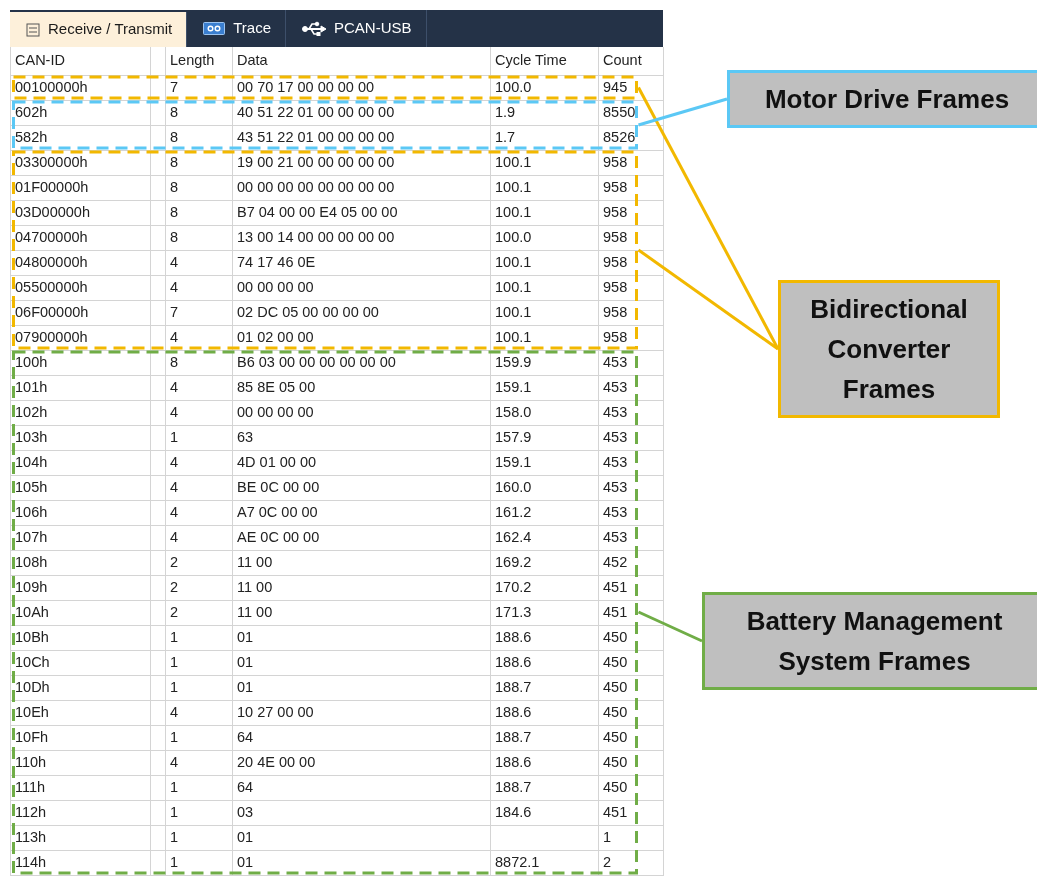 This screenshot has height=882, width=1037. Describe the element at coordinates (80, 662) in the screenshot. I see `table-cell: 10Ch` at that location.